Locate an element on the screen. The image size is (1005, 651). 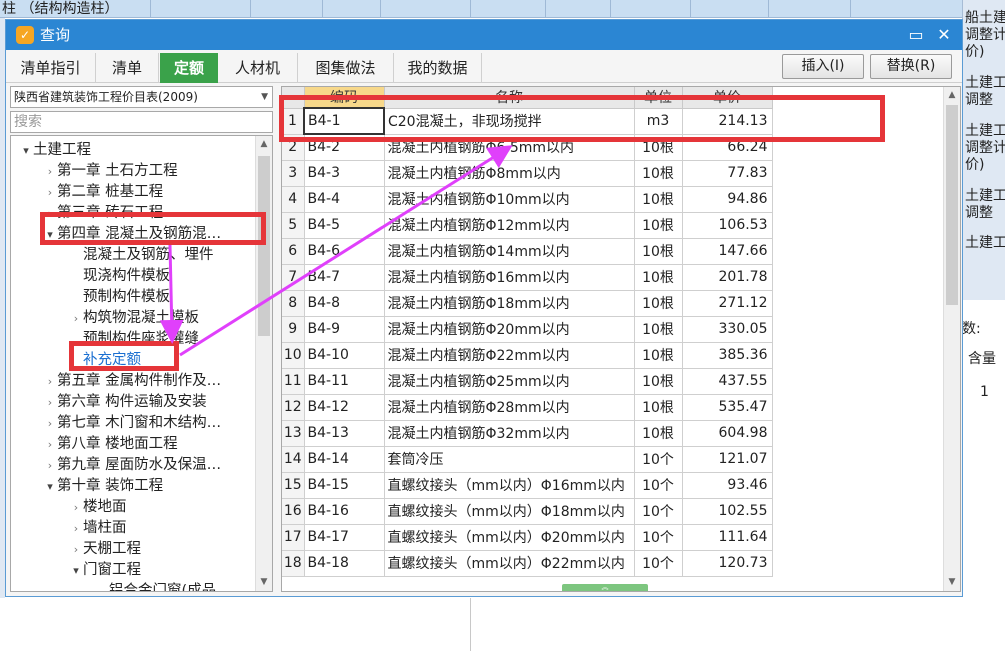
tree-item: › 第六章 构件运输及安装 is located at coordinates (125, 402).